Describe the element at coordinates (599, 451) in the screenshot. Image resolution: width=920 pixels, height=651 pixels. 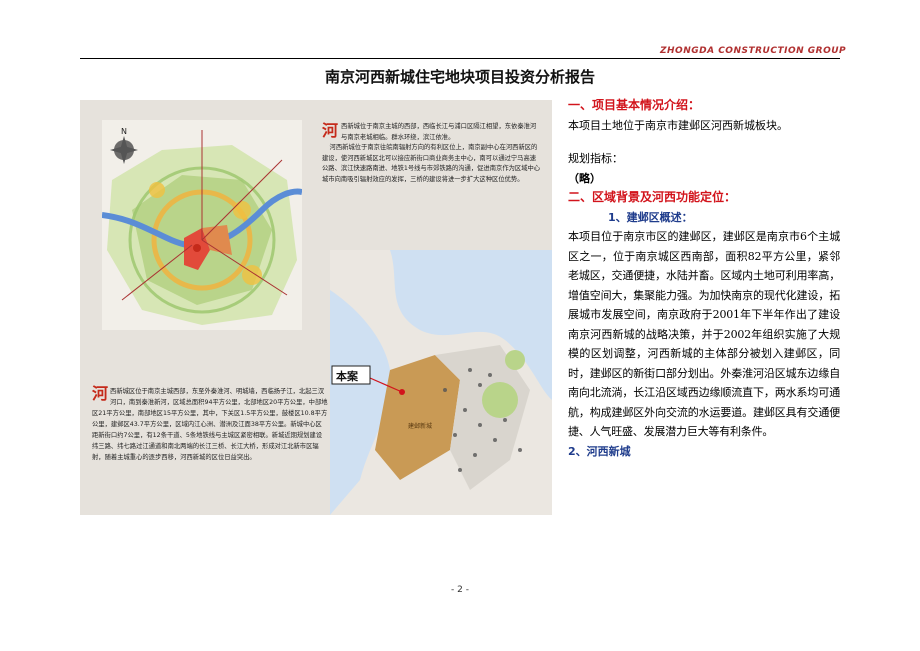
I see `sub2-heading: 2、河西新城` at that location.